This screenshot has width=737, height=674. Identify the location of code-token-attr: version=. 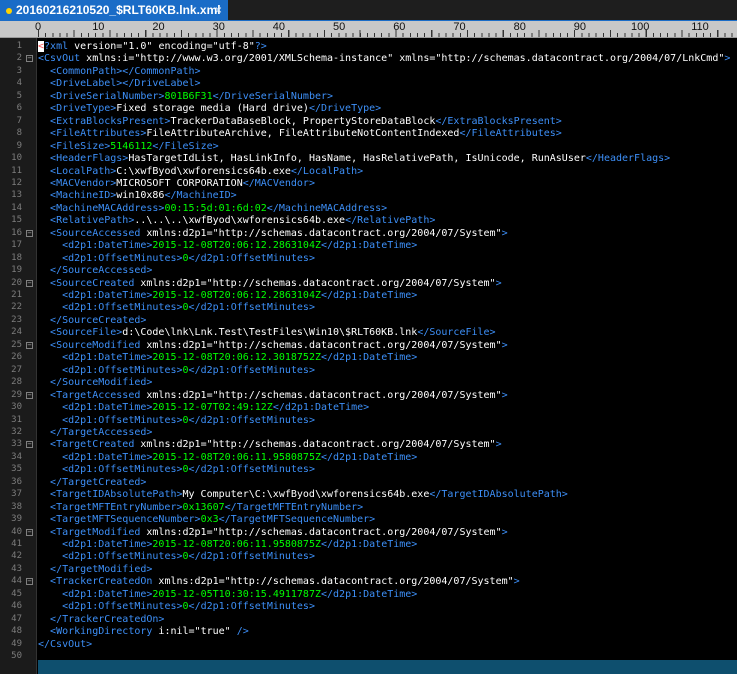
(98, 46).